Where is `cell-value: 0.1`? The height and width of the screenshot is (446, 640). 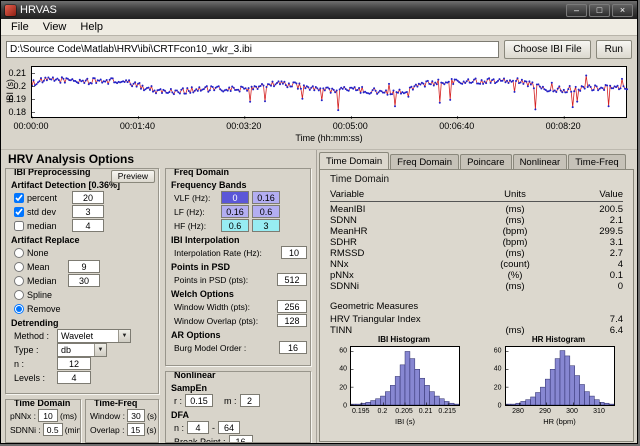 cell-value: 0.1 is located at coordinates (616, 275).